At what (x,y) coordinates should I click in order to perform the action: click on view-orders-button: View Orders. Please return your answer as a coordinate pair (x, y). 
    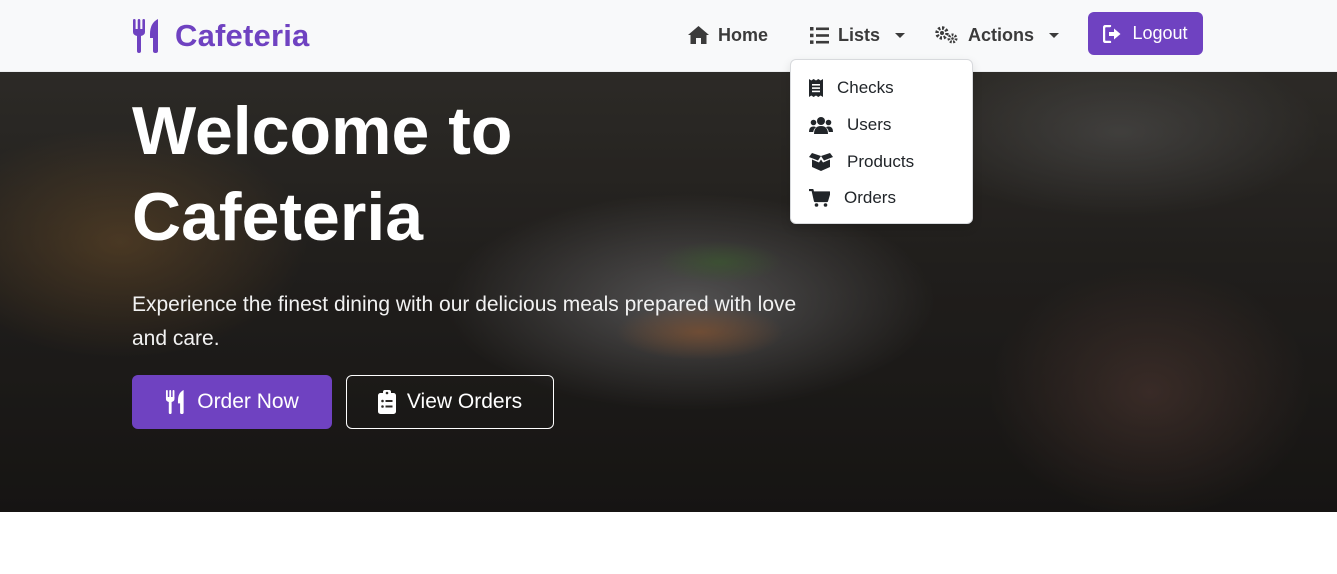
    Looking at the image, I should click on (450, 402).